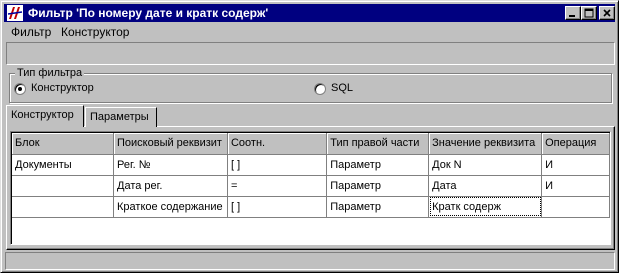 The height and width of the screenshot is (273, 619). What do you see at coordinates (485, 144) in the screenshot?
I see `column-header-attribute-value: Значение реквизита` at bounding box center [485, 144].